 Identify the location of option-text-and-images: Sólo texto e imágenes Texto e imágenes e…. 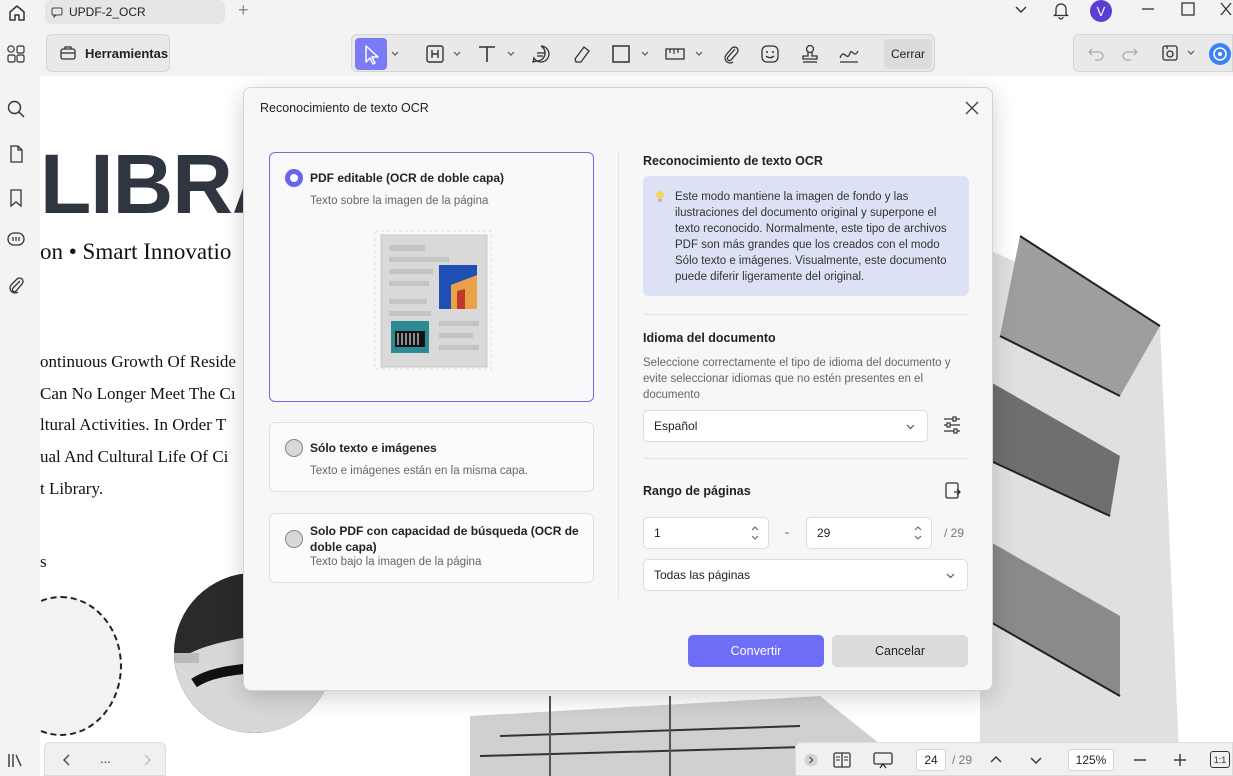
(431, 457).